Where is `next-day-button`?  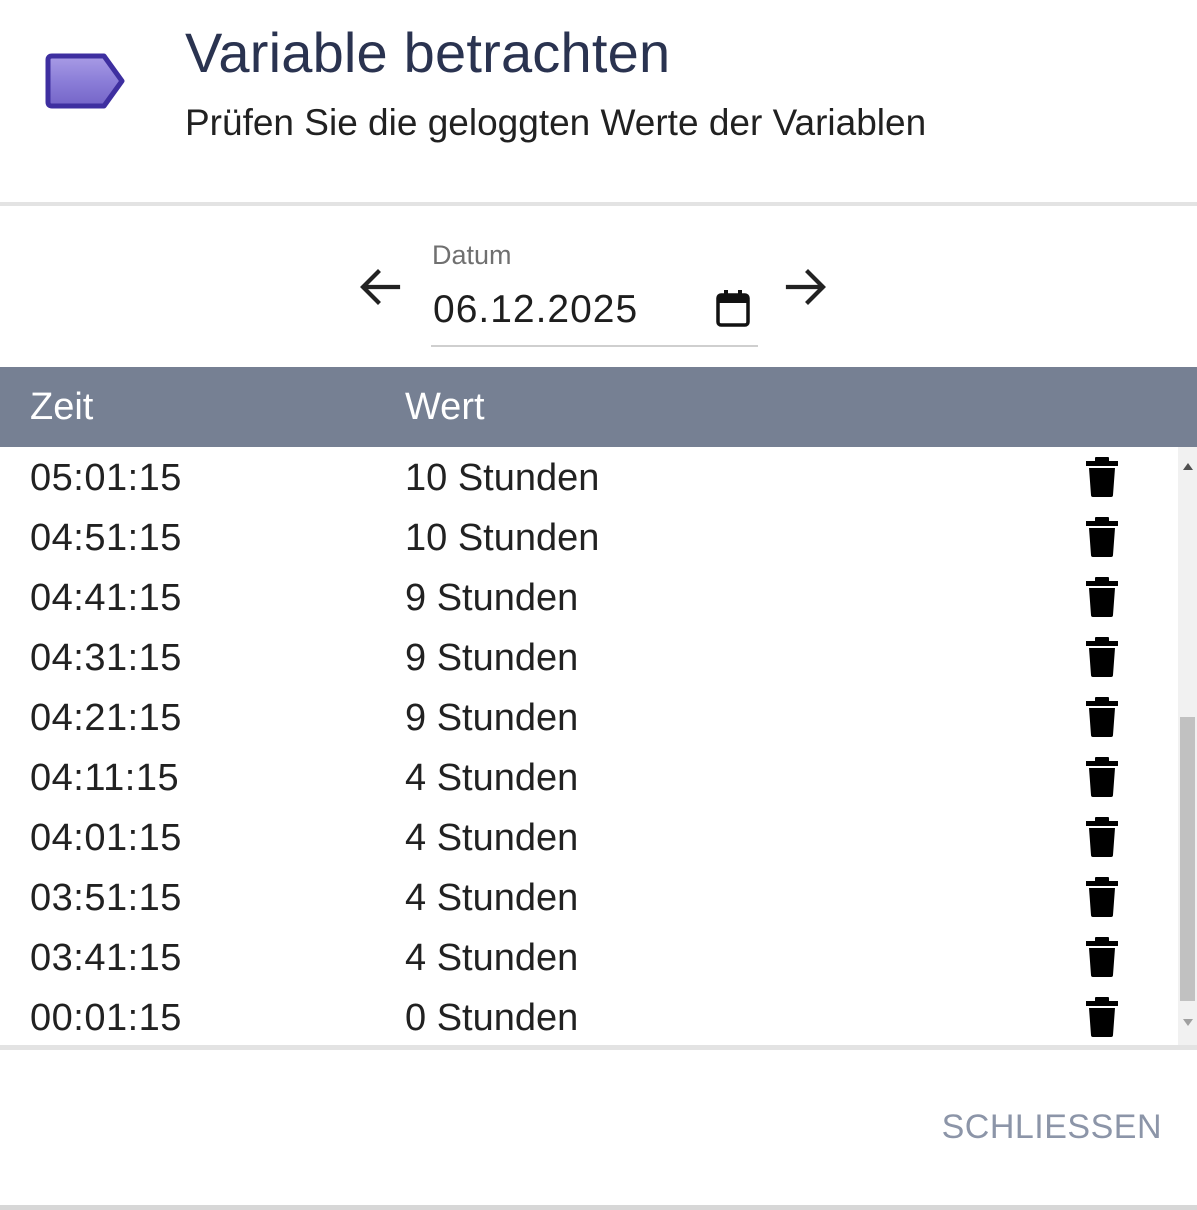 next-day-button is located at coordinates (807, 287).